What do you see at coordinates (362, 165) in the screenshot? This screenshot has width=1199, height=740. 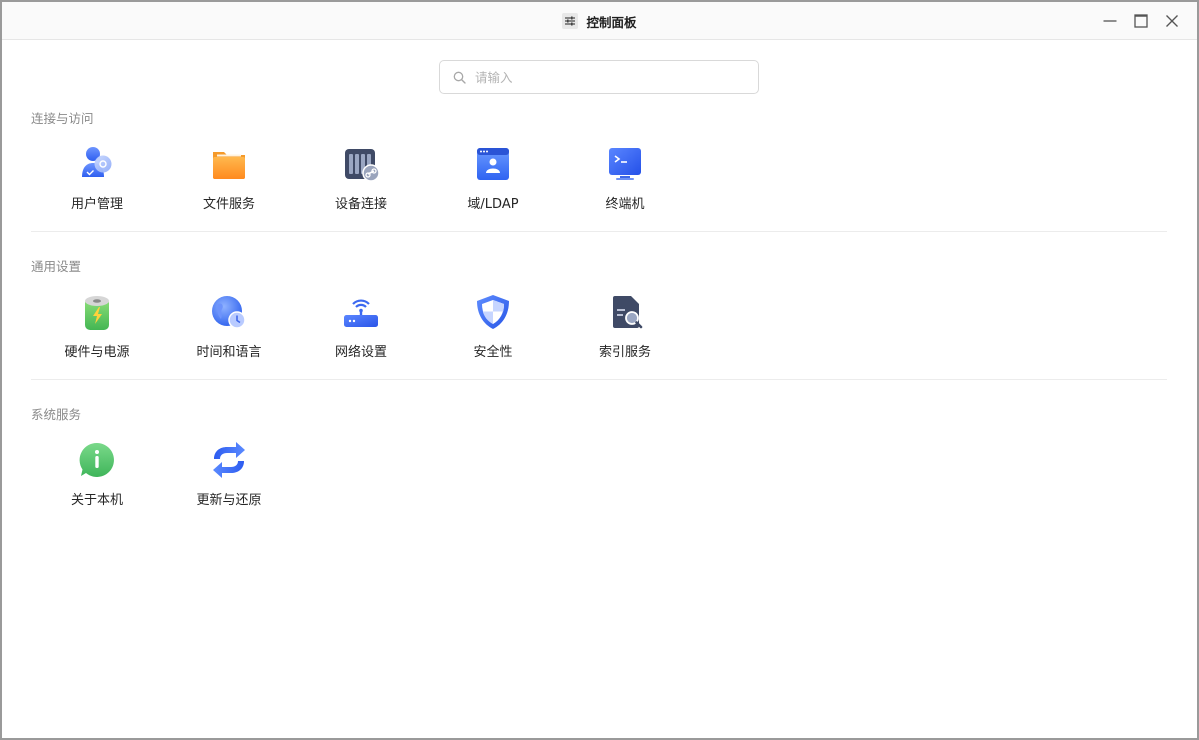 I see `device-link-icon` at bounding box center [362, 165].